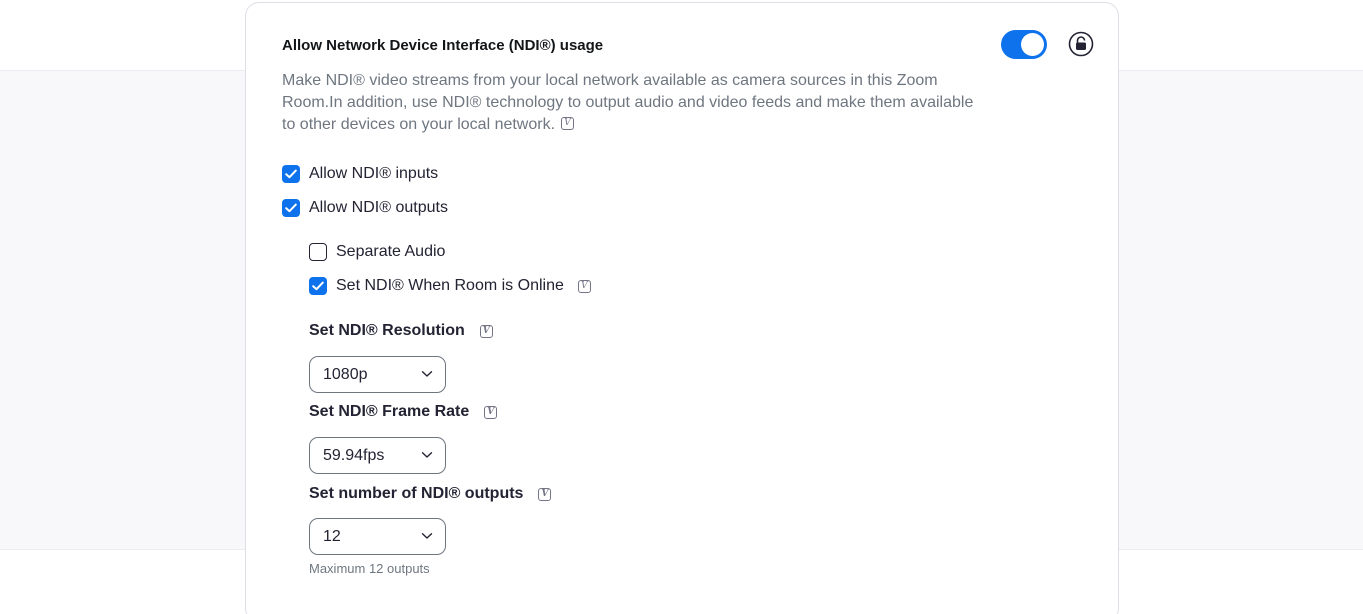 The image size is (1363, 614). What do you see at coordinates (318, 252) in the screenshot?
I see `checkbox-unchecked-icon` at bounding box center [318, 252].